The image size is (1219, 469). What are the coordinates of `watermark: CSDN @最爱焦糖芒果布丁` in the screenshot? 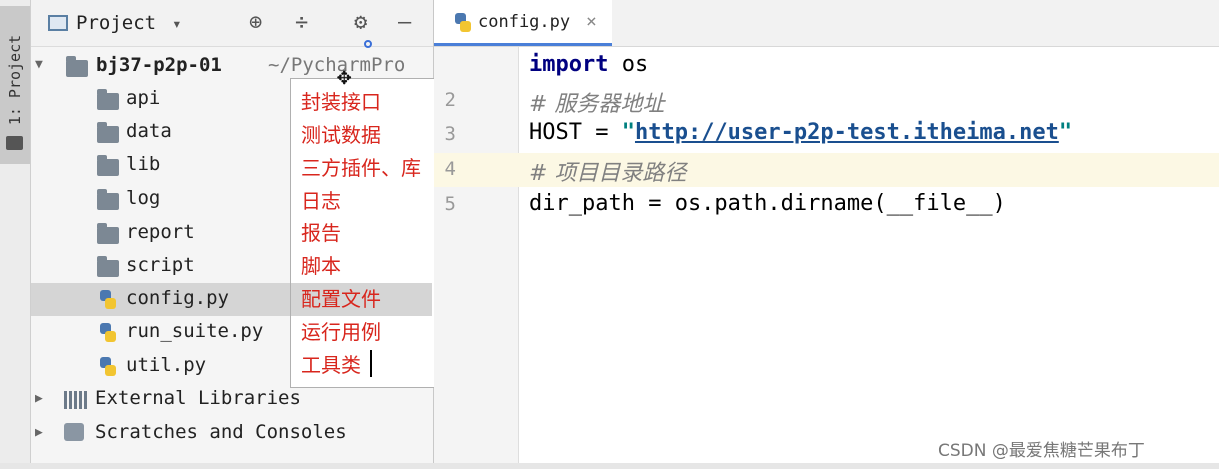 It's located at (1041, 451).